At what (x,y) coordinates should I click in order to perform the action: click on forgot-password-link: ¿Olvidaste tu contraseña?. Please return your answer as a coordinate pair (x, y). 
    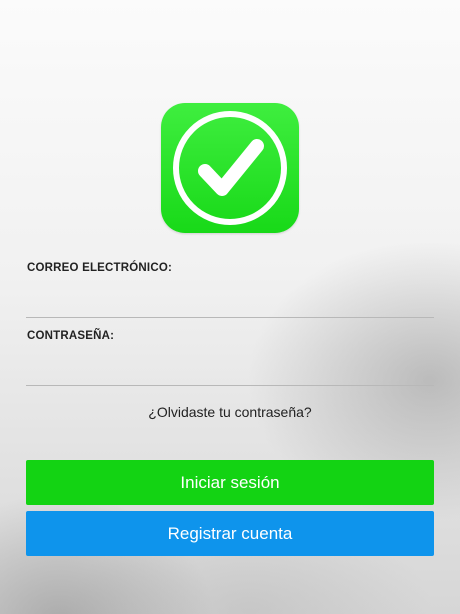
    Looking at the image, I should click on (230, 412).